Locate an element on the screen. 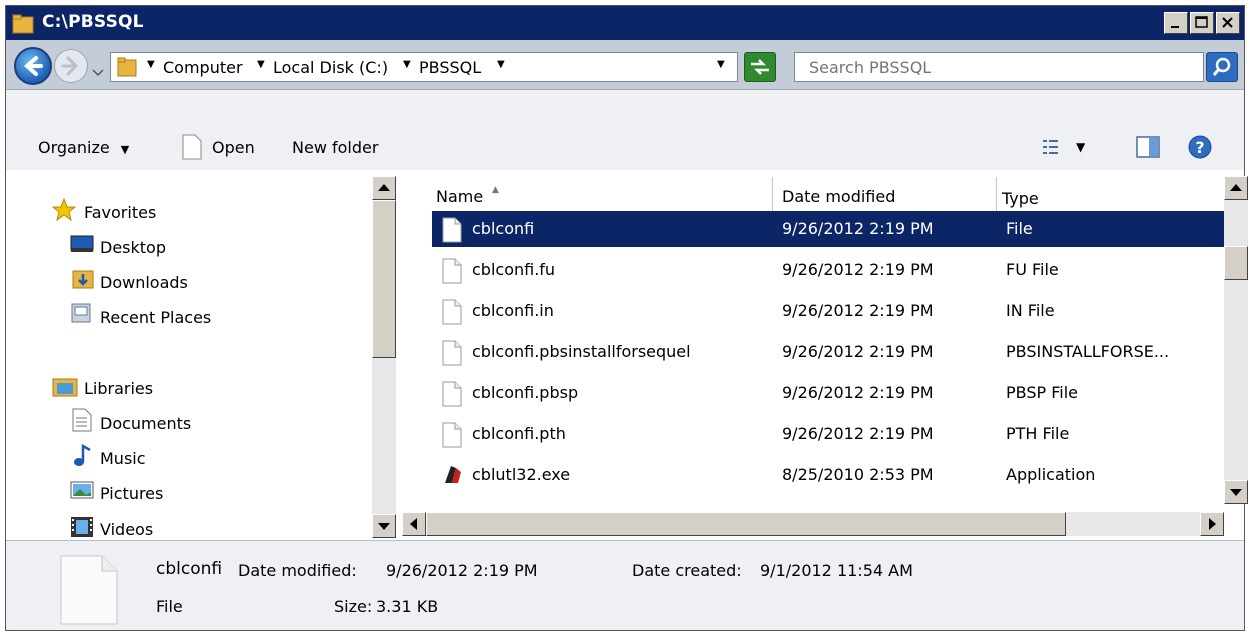  file-name: cblconfi.pbsp is located at coordinates (525, 392).